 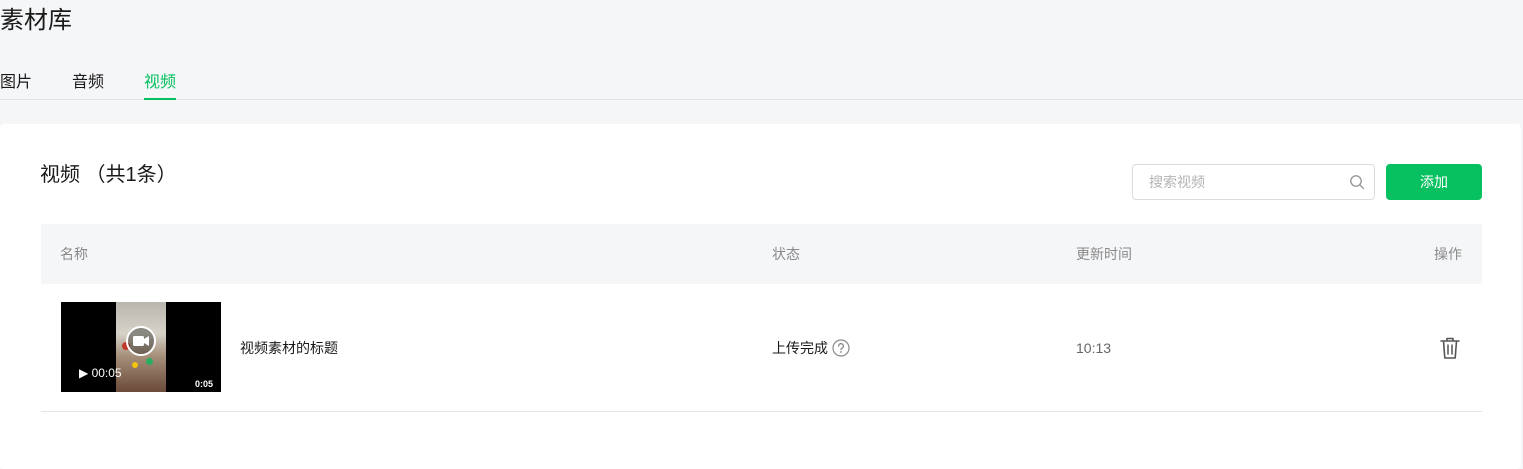 What do you see at coordinates (100, 373) in the screenshot?
I see `player-time: ▶ 00:05` at bounding box center [100, 373].